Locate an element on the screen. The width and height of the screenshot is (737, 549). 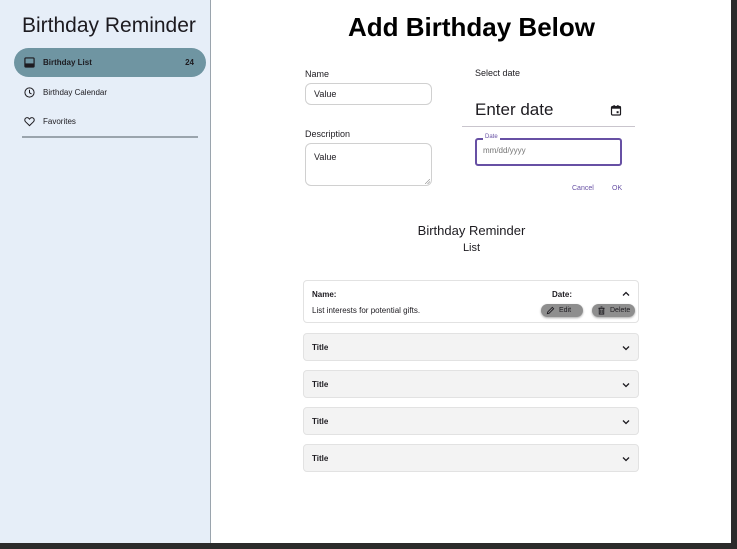
pencil-icon is located at coordinates (550, 310).